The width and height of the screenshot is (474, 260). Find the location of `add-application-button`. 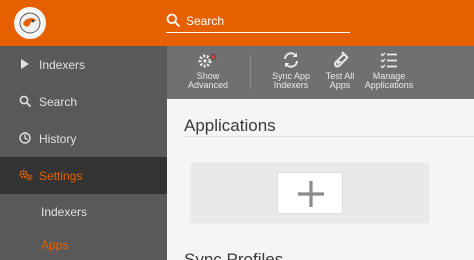

add-application-button is located at coordinates (310, 193).